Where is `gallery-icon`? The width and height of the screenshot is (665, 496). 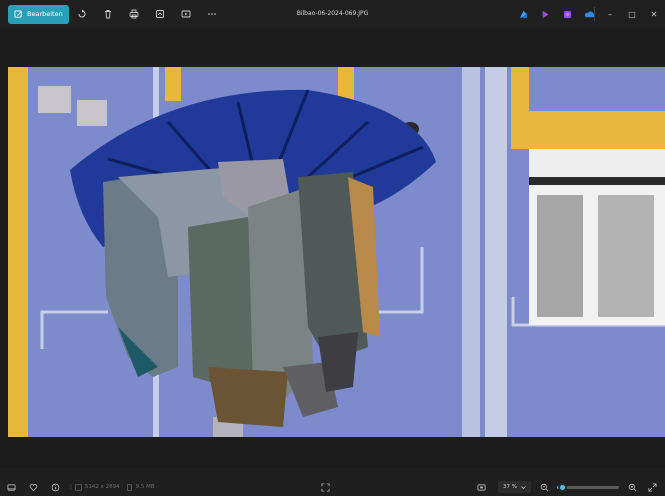
gallery-icon is located at coordinates (159, 14).